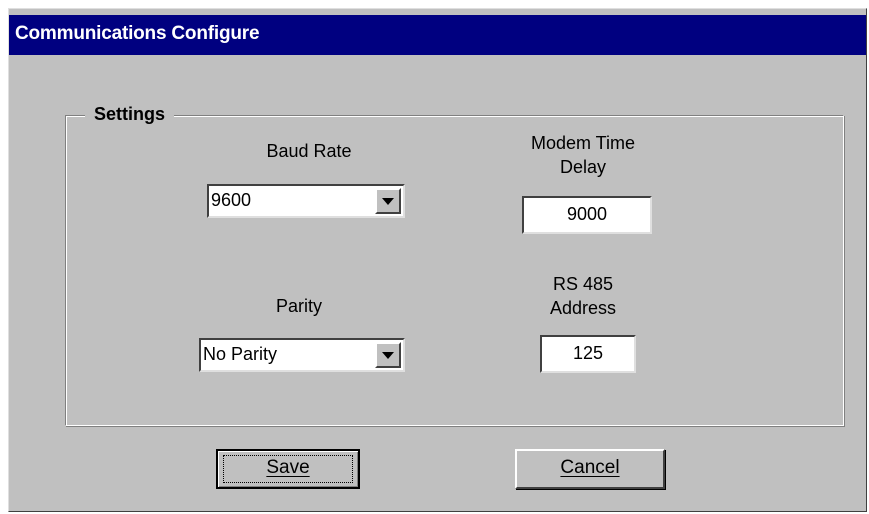 The width and height of the screenshot is (869, 514). Describe the element at coordinates (437, 35) in the screenshot. I see `title-bar: Communications Configure` at that location.